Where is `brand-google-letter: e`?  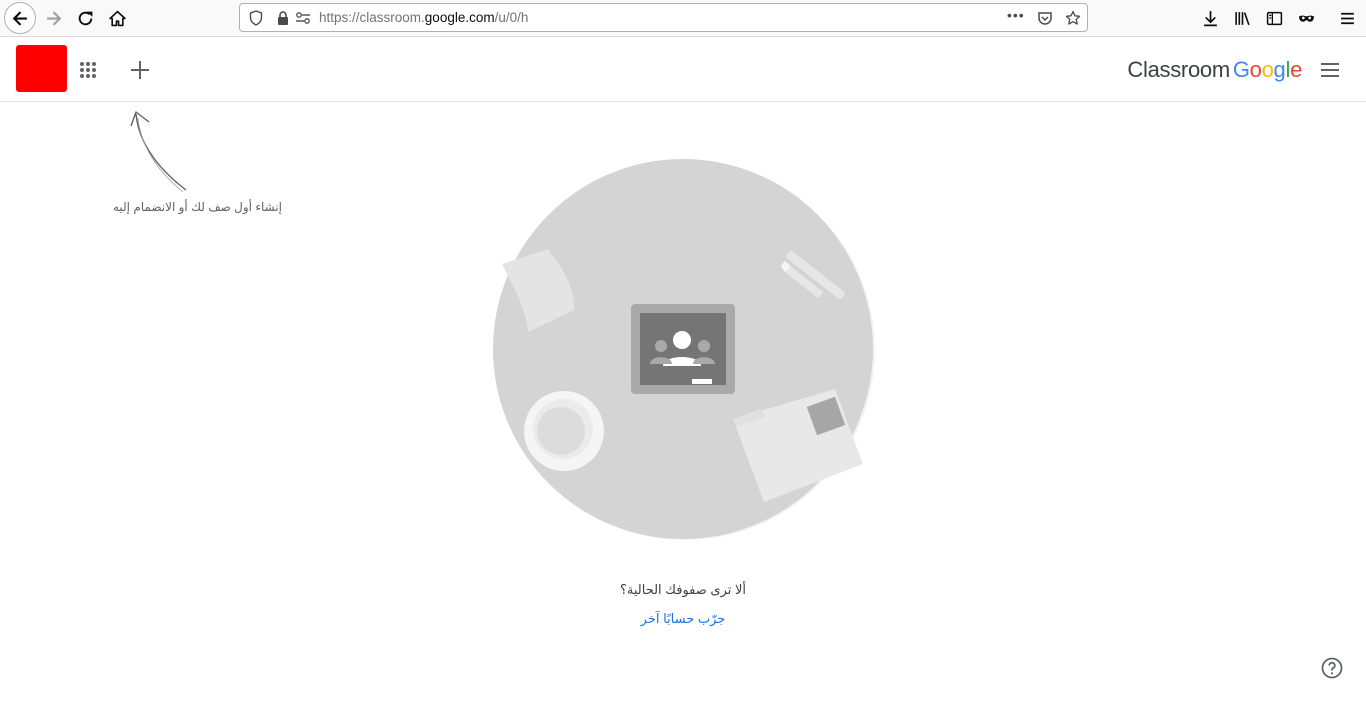
brand-google-letter: e is located at coordinates (1296, 69).